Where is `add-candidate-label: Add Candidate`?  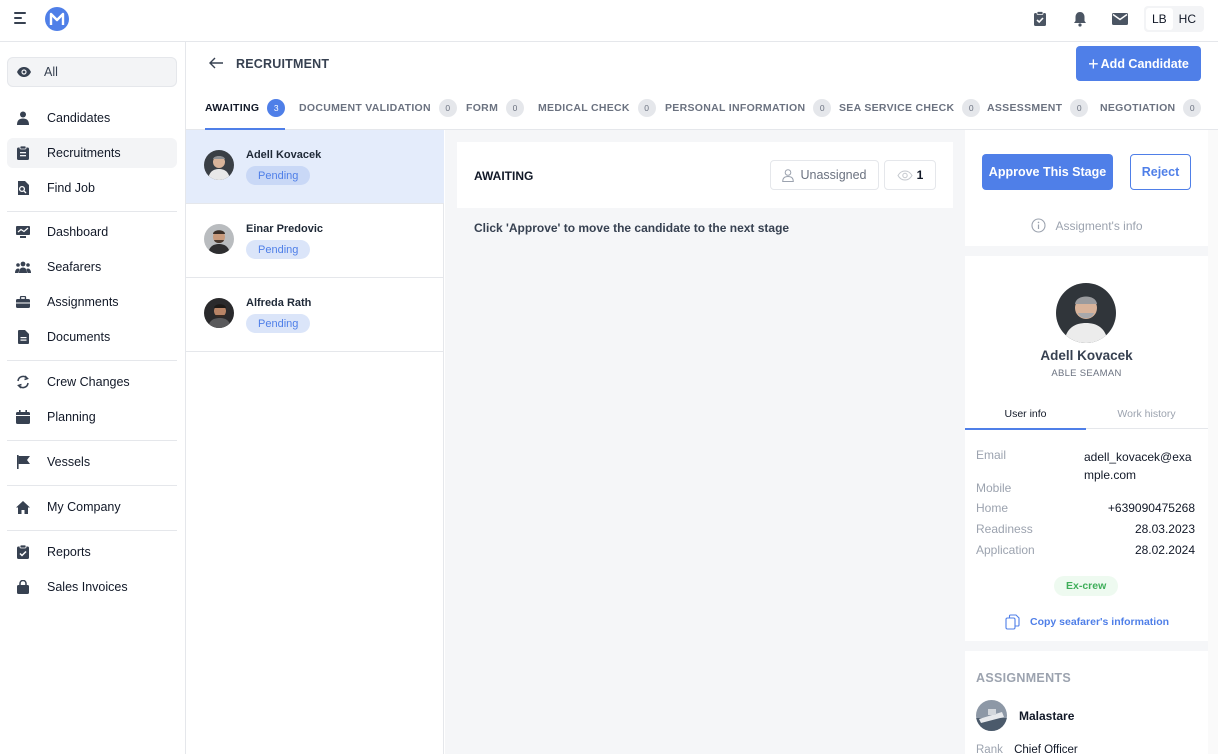 add-candidate-label: Add Candidate is located at coordinates (1144, 63).